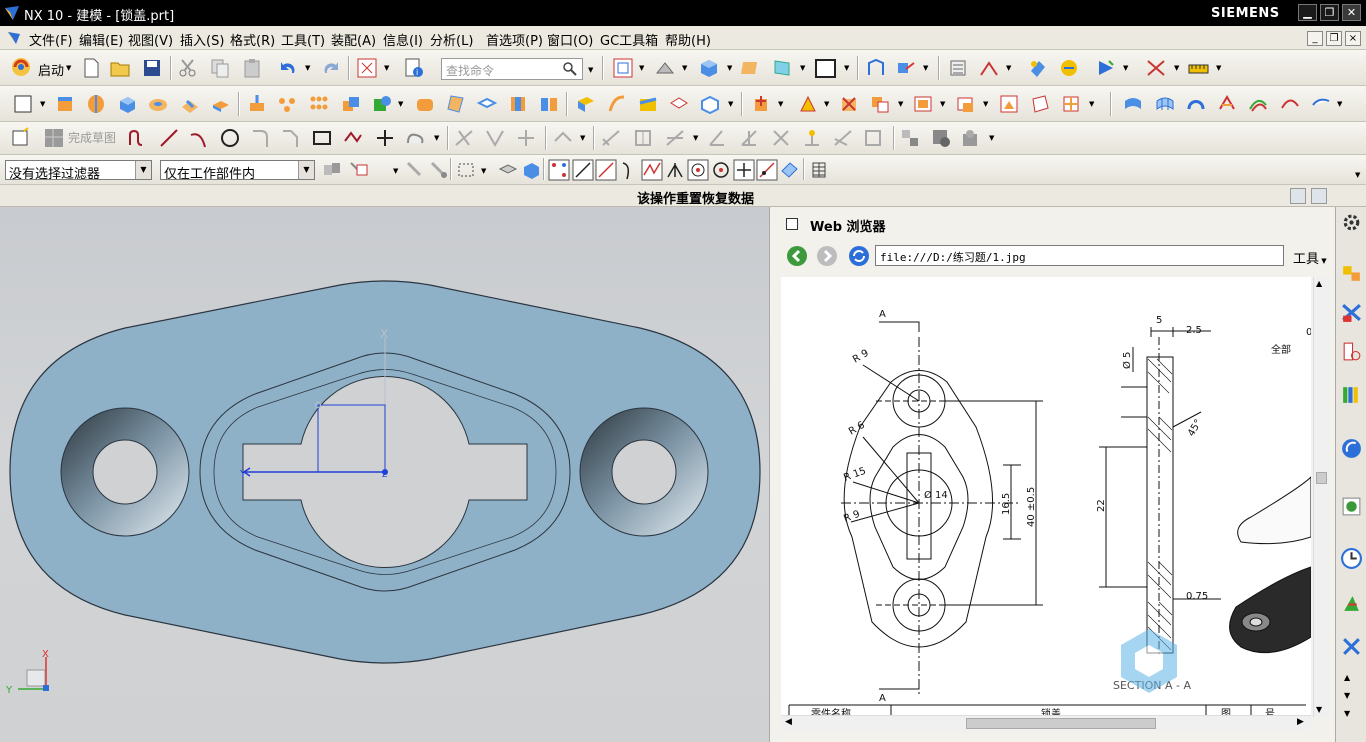  What do you see at coordinates (819, 170) in the screenshot?
I see `quick-pick-icon` at bounding box center [819, 170].